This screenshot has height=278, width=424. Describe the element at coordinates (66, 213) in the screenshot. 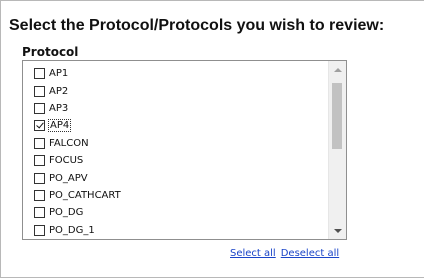

I see `protocol-option-label: PO_DG` at that location.